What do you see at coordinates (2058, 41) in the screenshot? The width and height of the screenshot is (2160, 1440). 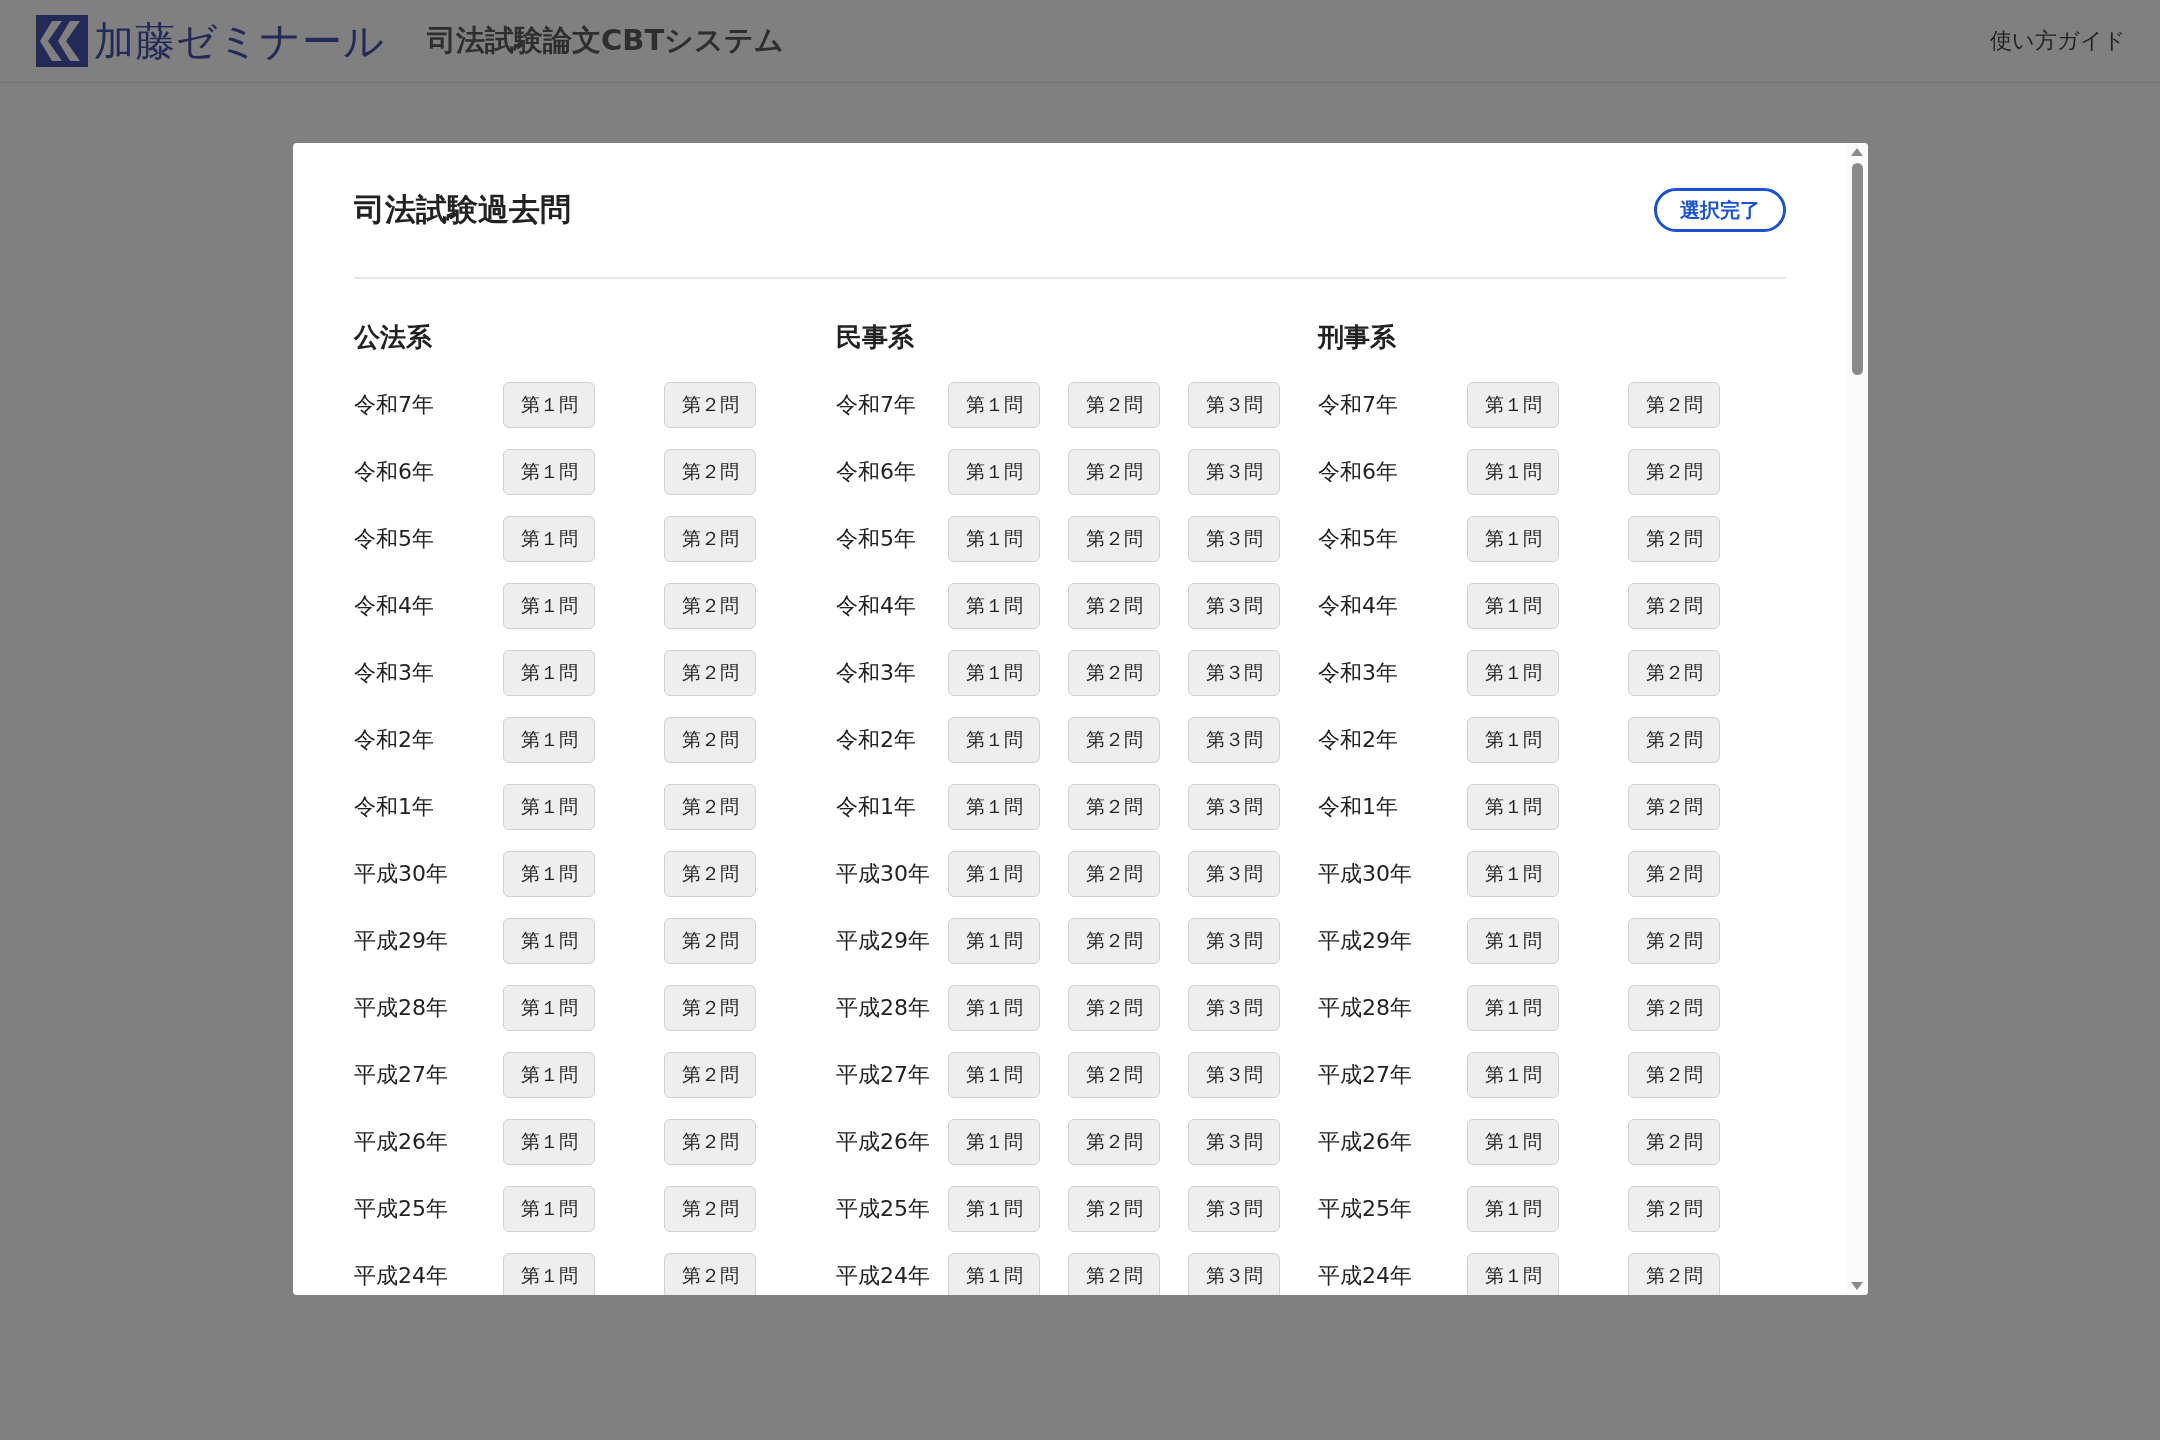 I see `guide-link: 使い方ガイド` at bounding box center [2058, 41].